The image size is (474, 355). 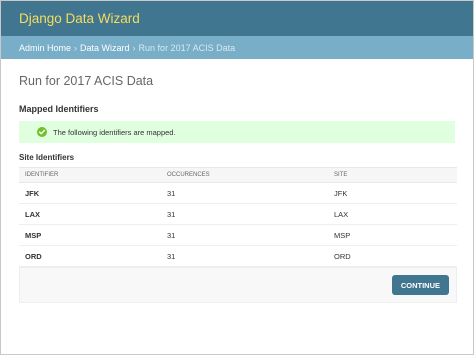 What do you see at coordinates (90, 175) in the screenshot?
I see `column-header-identifier: IDENTIFIER` at bounding box center [90, 175].